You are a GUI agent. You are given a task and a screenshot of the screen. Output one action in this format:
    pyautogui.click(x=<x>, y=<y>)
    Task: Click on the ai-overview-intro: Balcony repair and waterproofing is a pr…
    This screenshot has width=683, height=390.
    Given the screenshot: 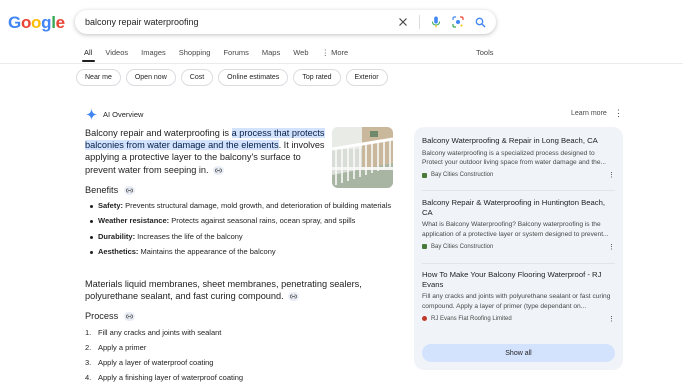 What is the action you would take?
    pyautogui.click(x=205, y=151)
    